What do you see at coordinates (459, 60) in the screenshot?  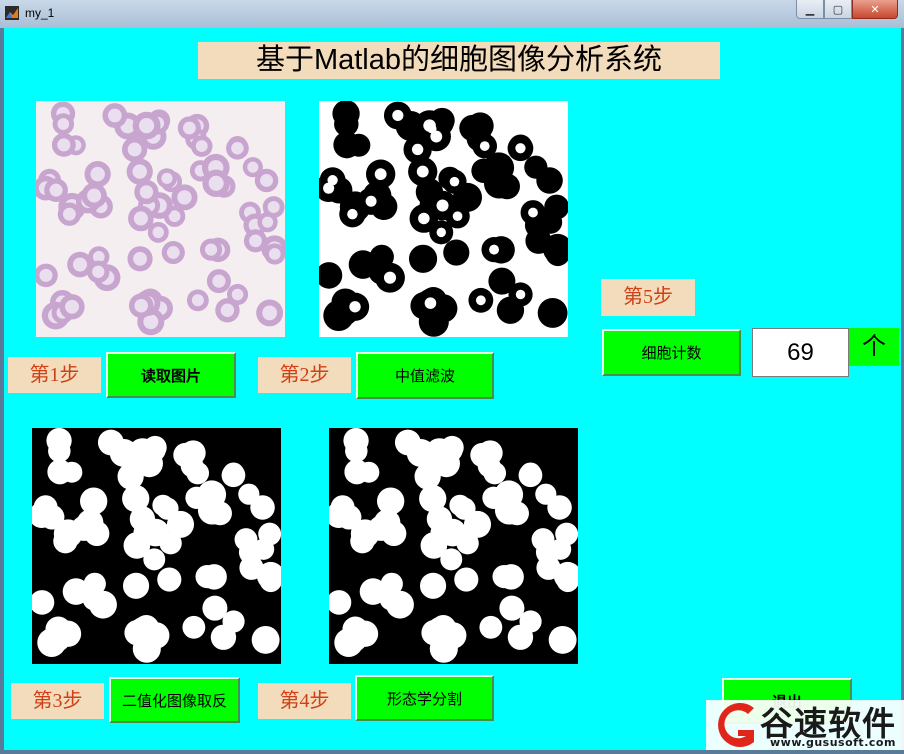 I see `page-title: 基于Matlab的细胞图像分析系统` at bounding box center [459, 60].